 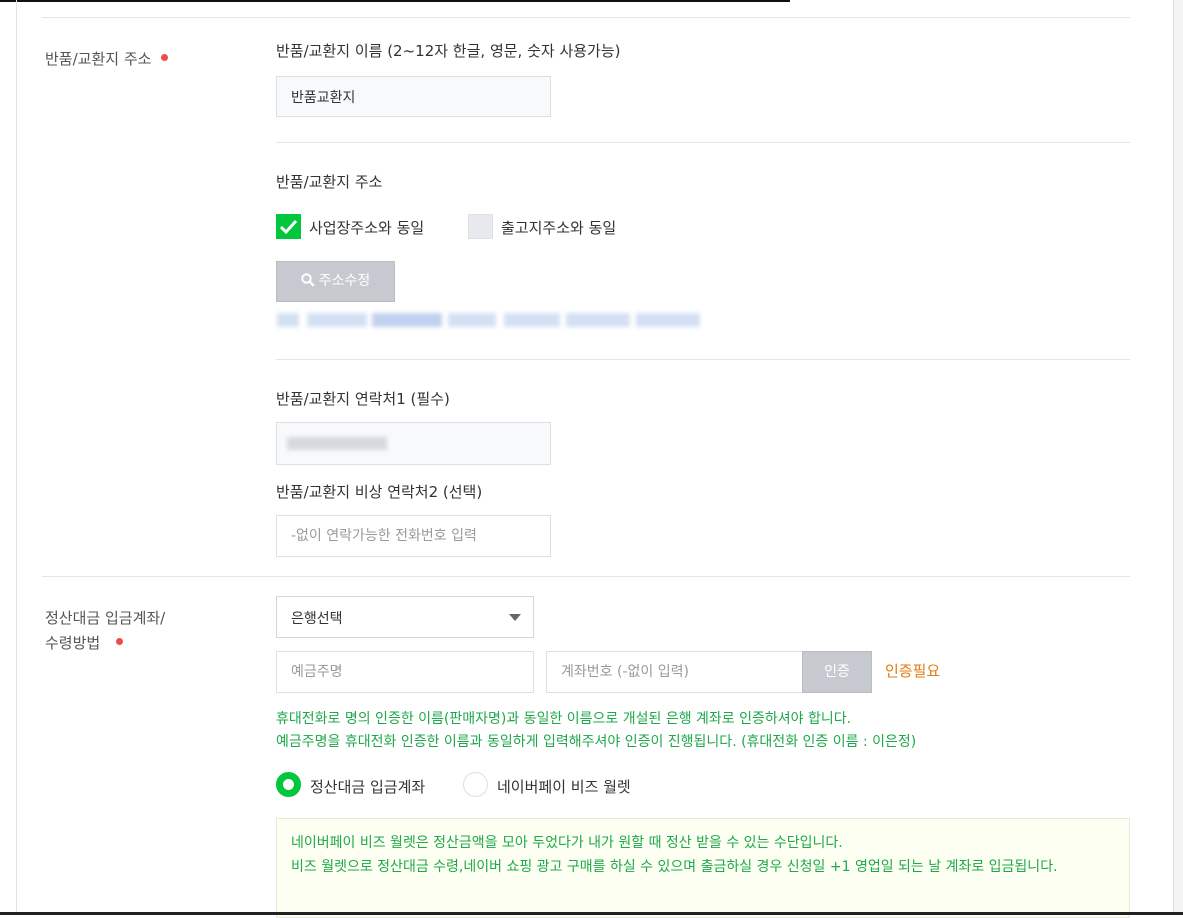 I want to click on account-holder-input, so click(x=405, y=672).